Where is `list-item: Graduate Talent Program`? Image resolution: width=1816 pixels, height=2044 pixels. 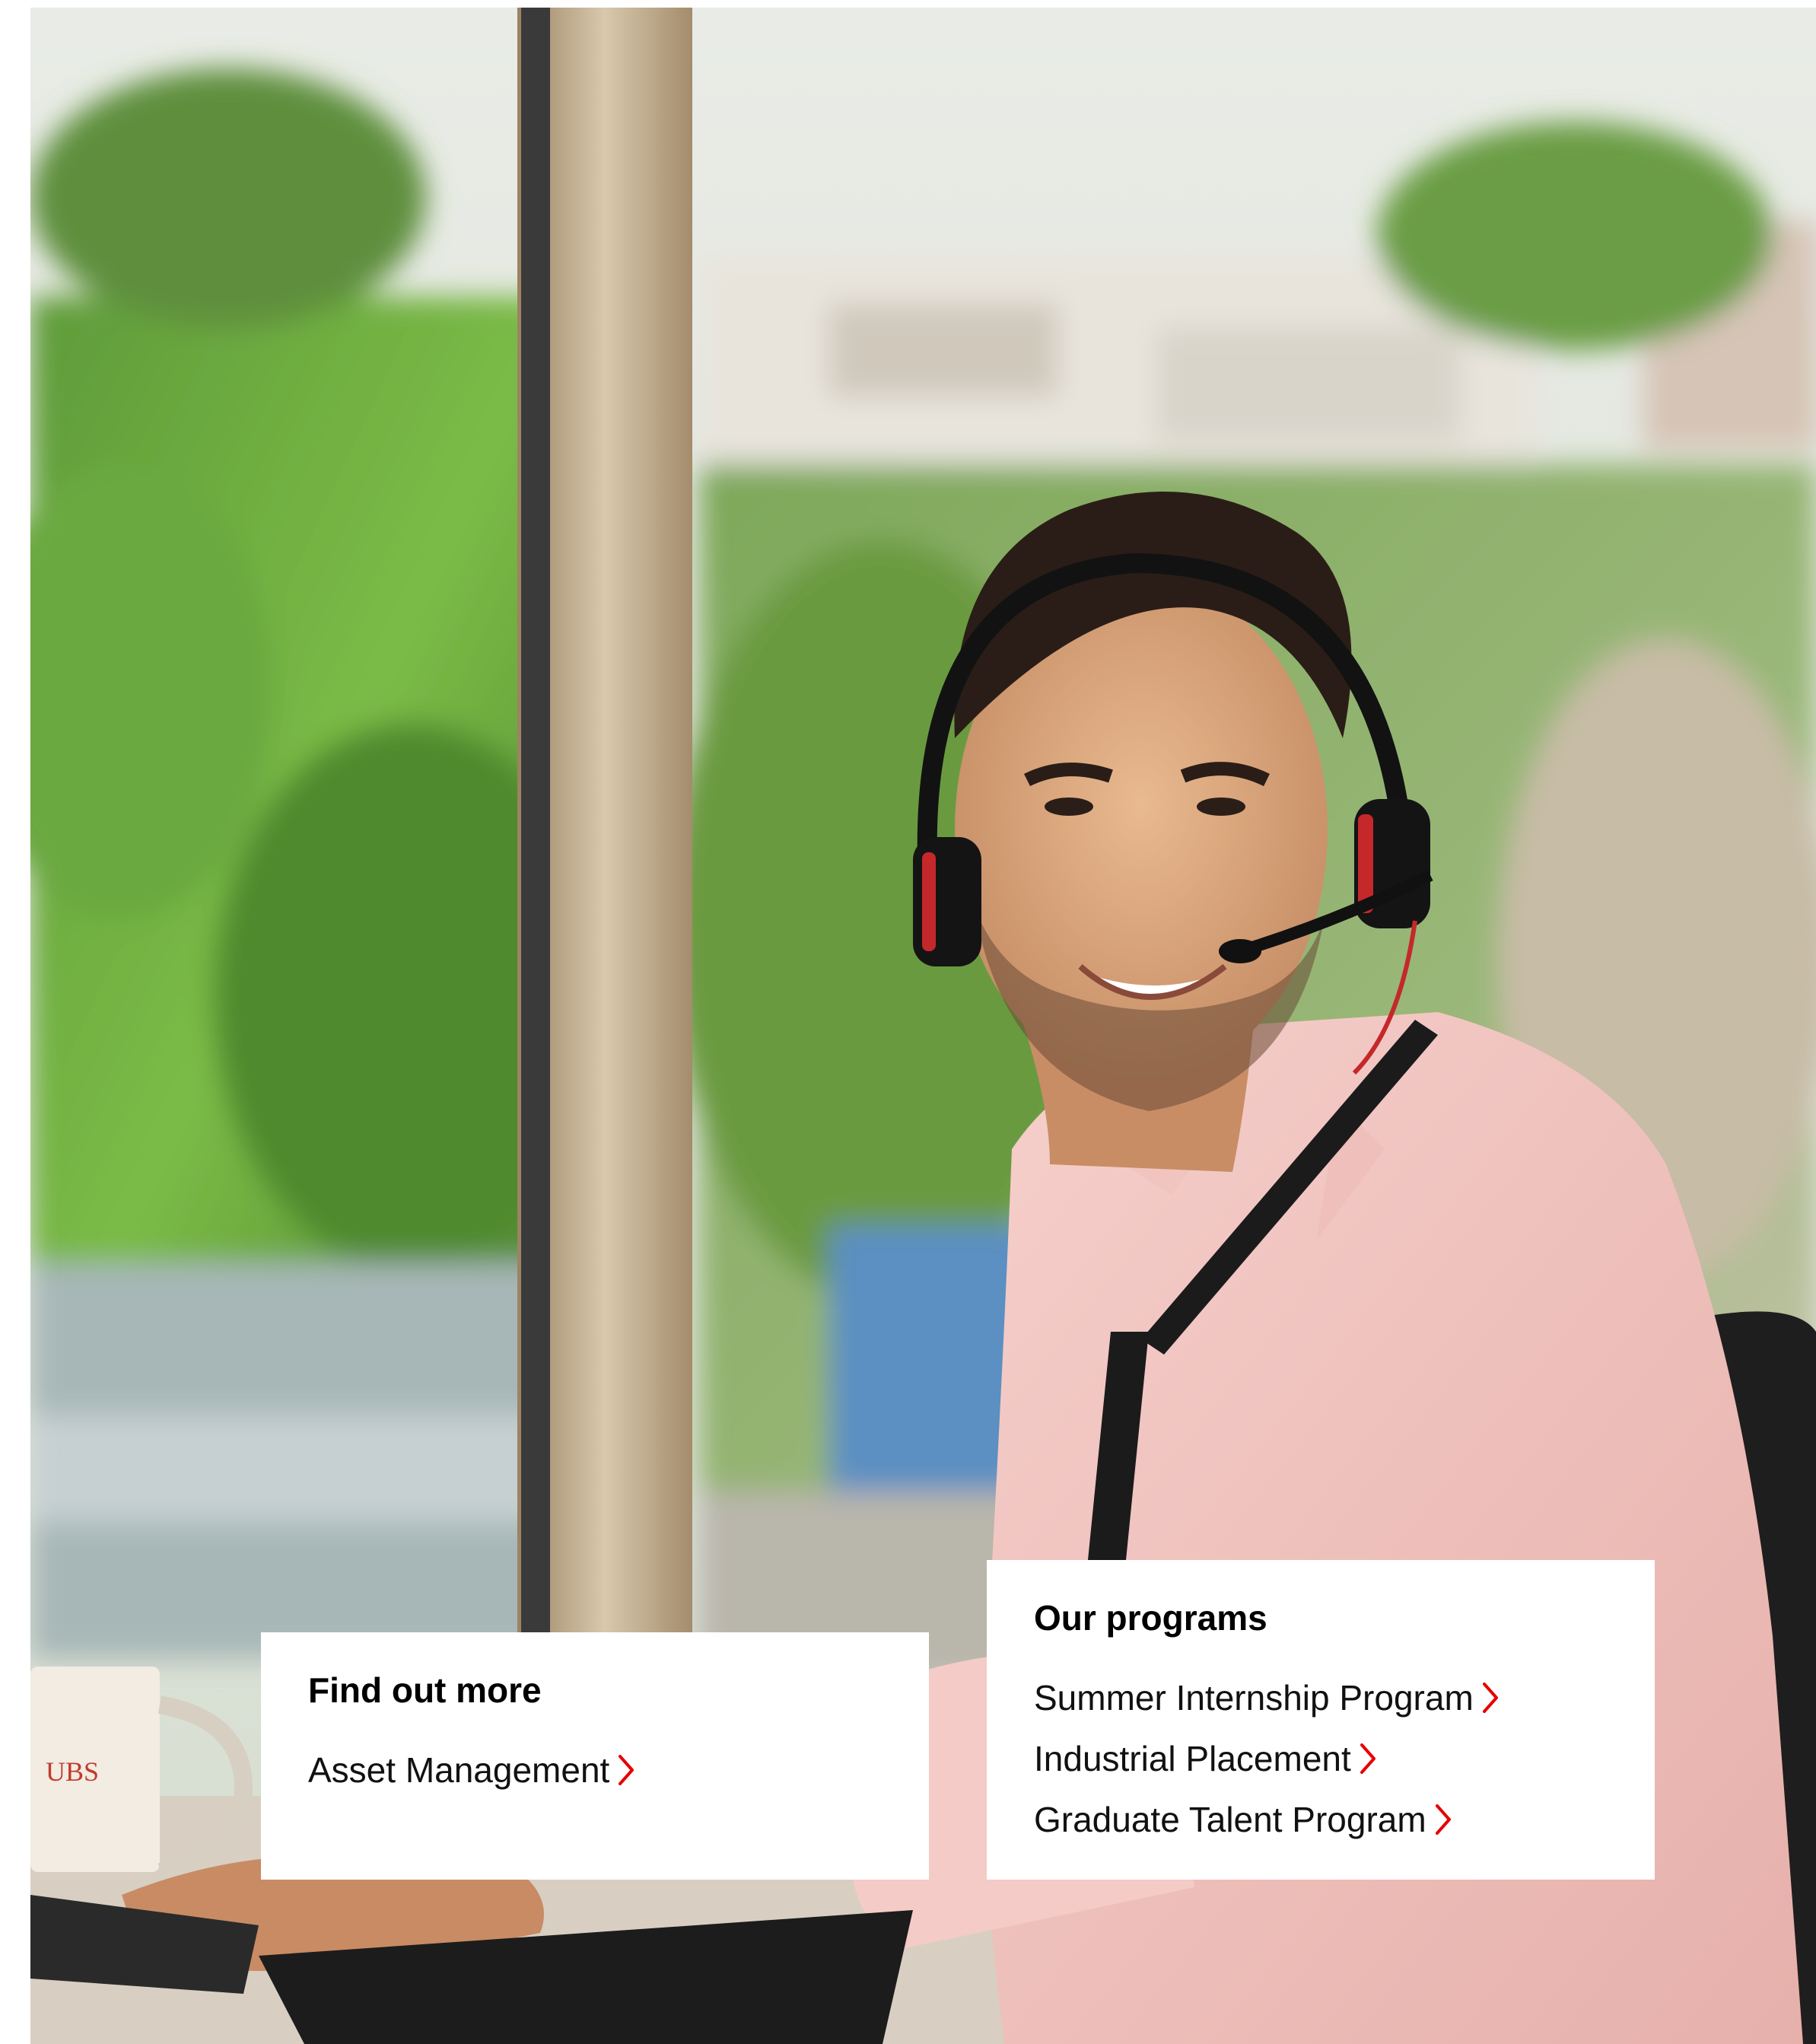 list-item: Graduate Talent Program is located at coordinates (1321, 1819).